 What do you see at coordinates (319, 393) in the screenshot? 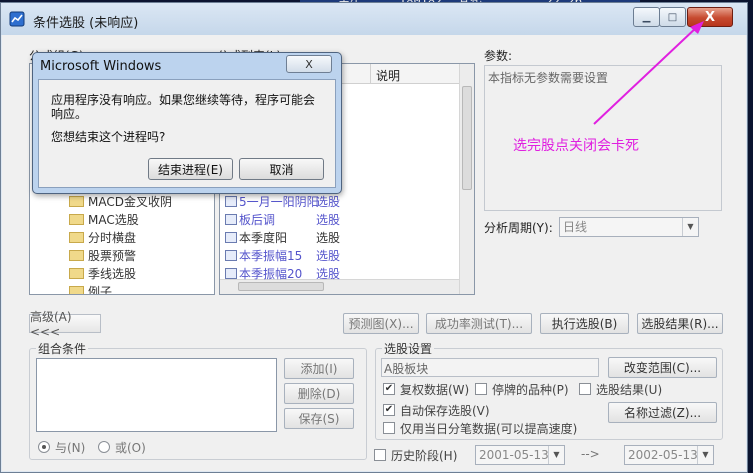
I see `delete-button: 删除(D)` at bounding box center [319, 393].